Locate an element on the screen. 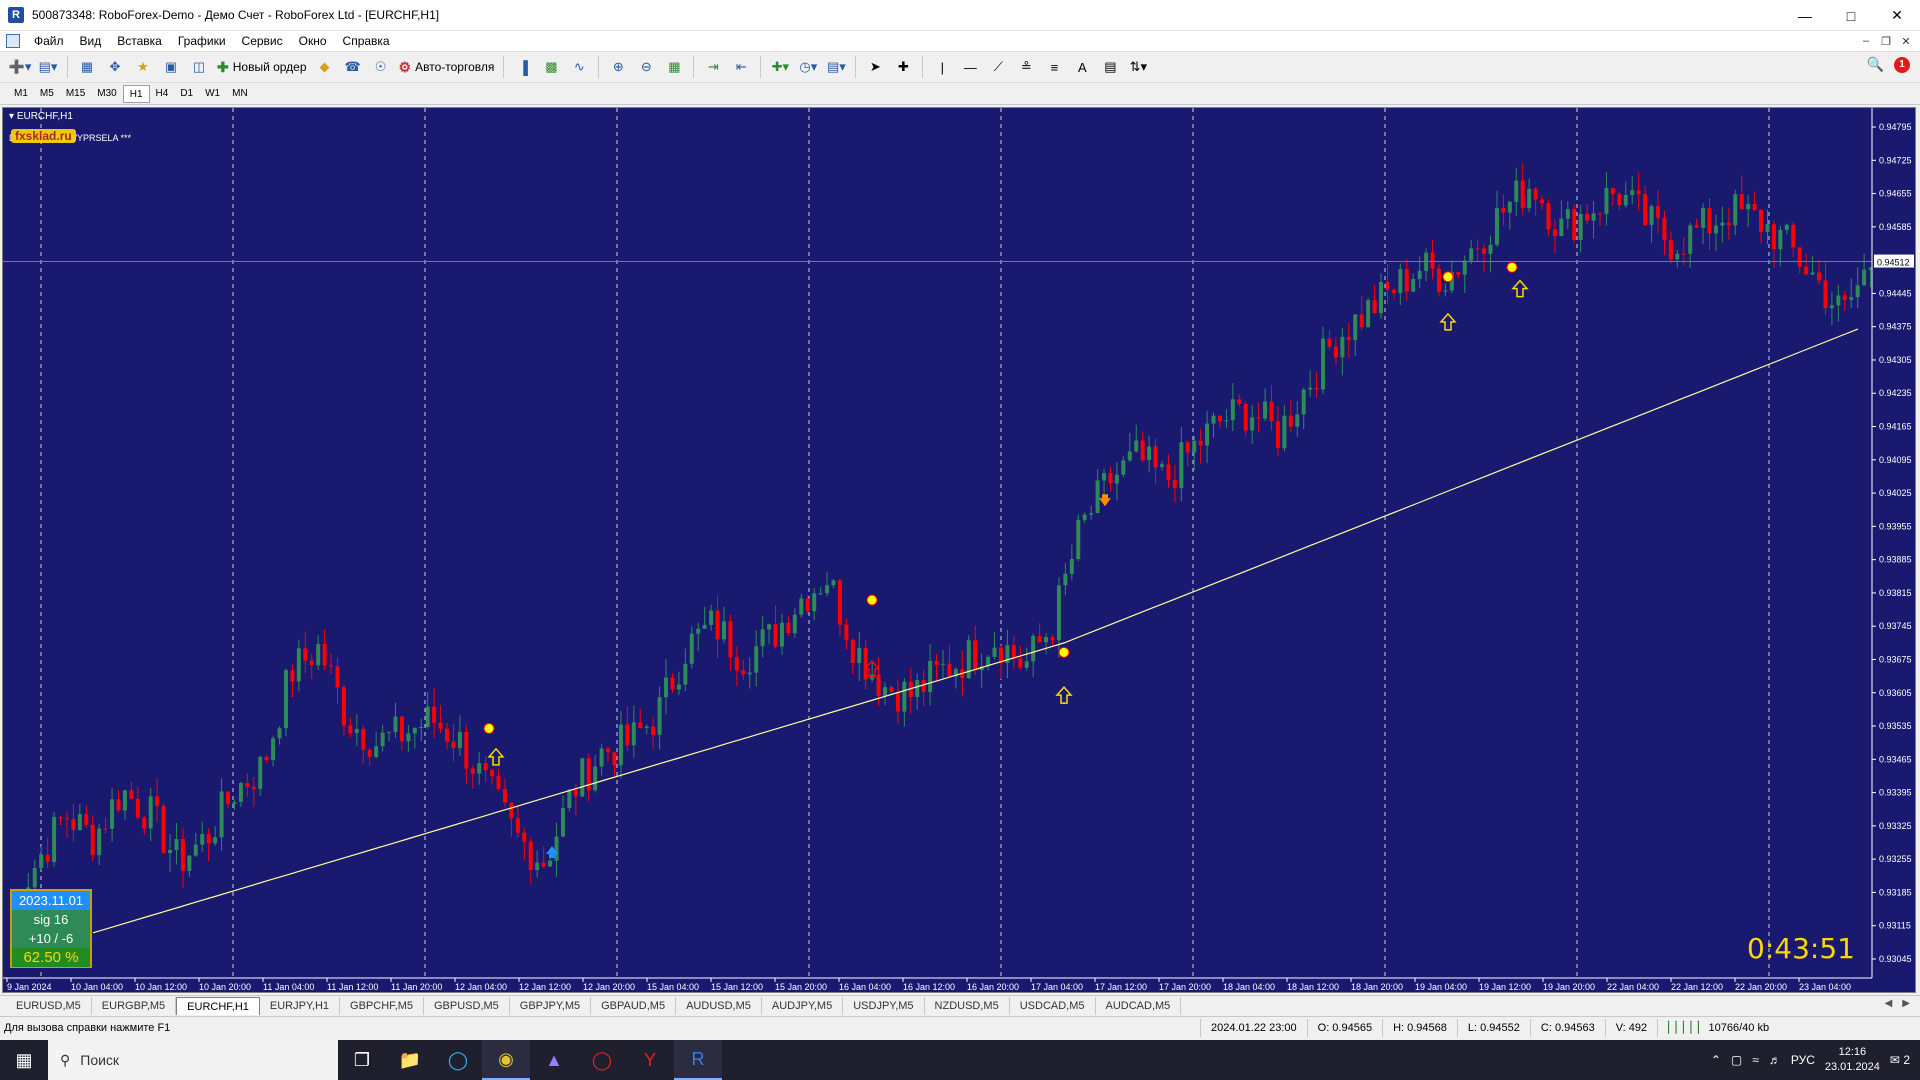 This screenshot has height=1080, width=1920. clock: 12:16 23.01.2024 is located at coordinates (1852, 1060).